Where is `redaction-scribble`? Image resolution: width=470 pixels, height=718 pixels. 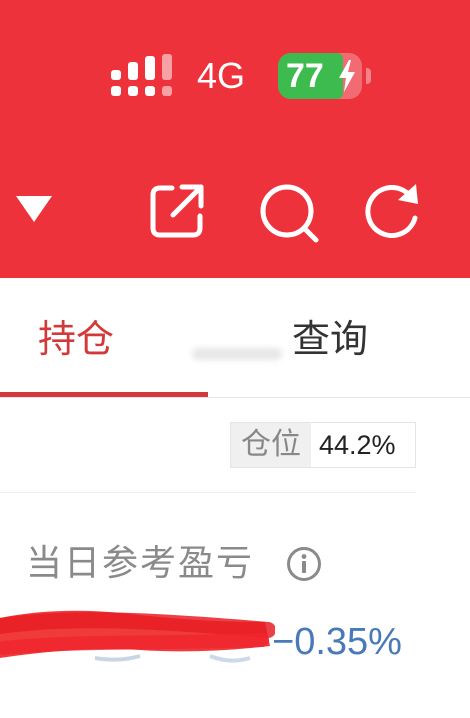 redaction-scribble is located at coordinates (137, 636).